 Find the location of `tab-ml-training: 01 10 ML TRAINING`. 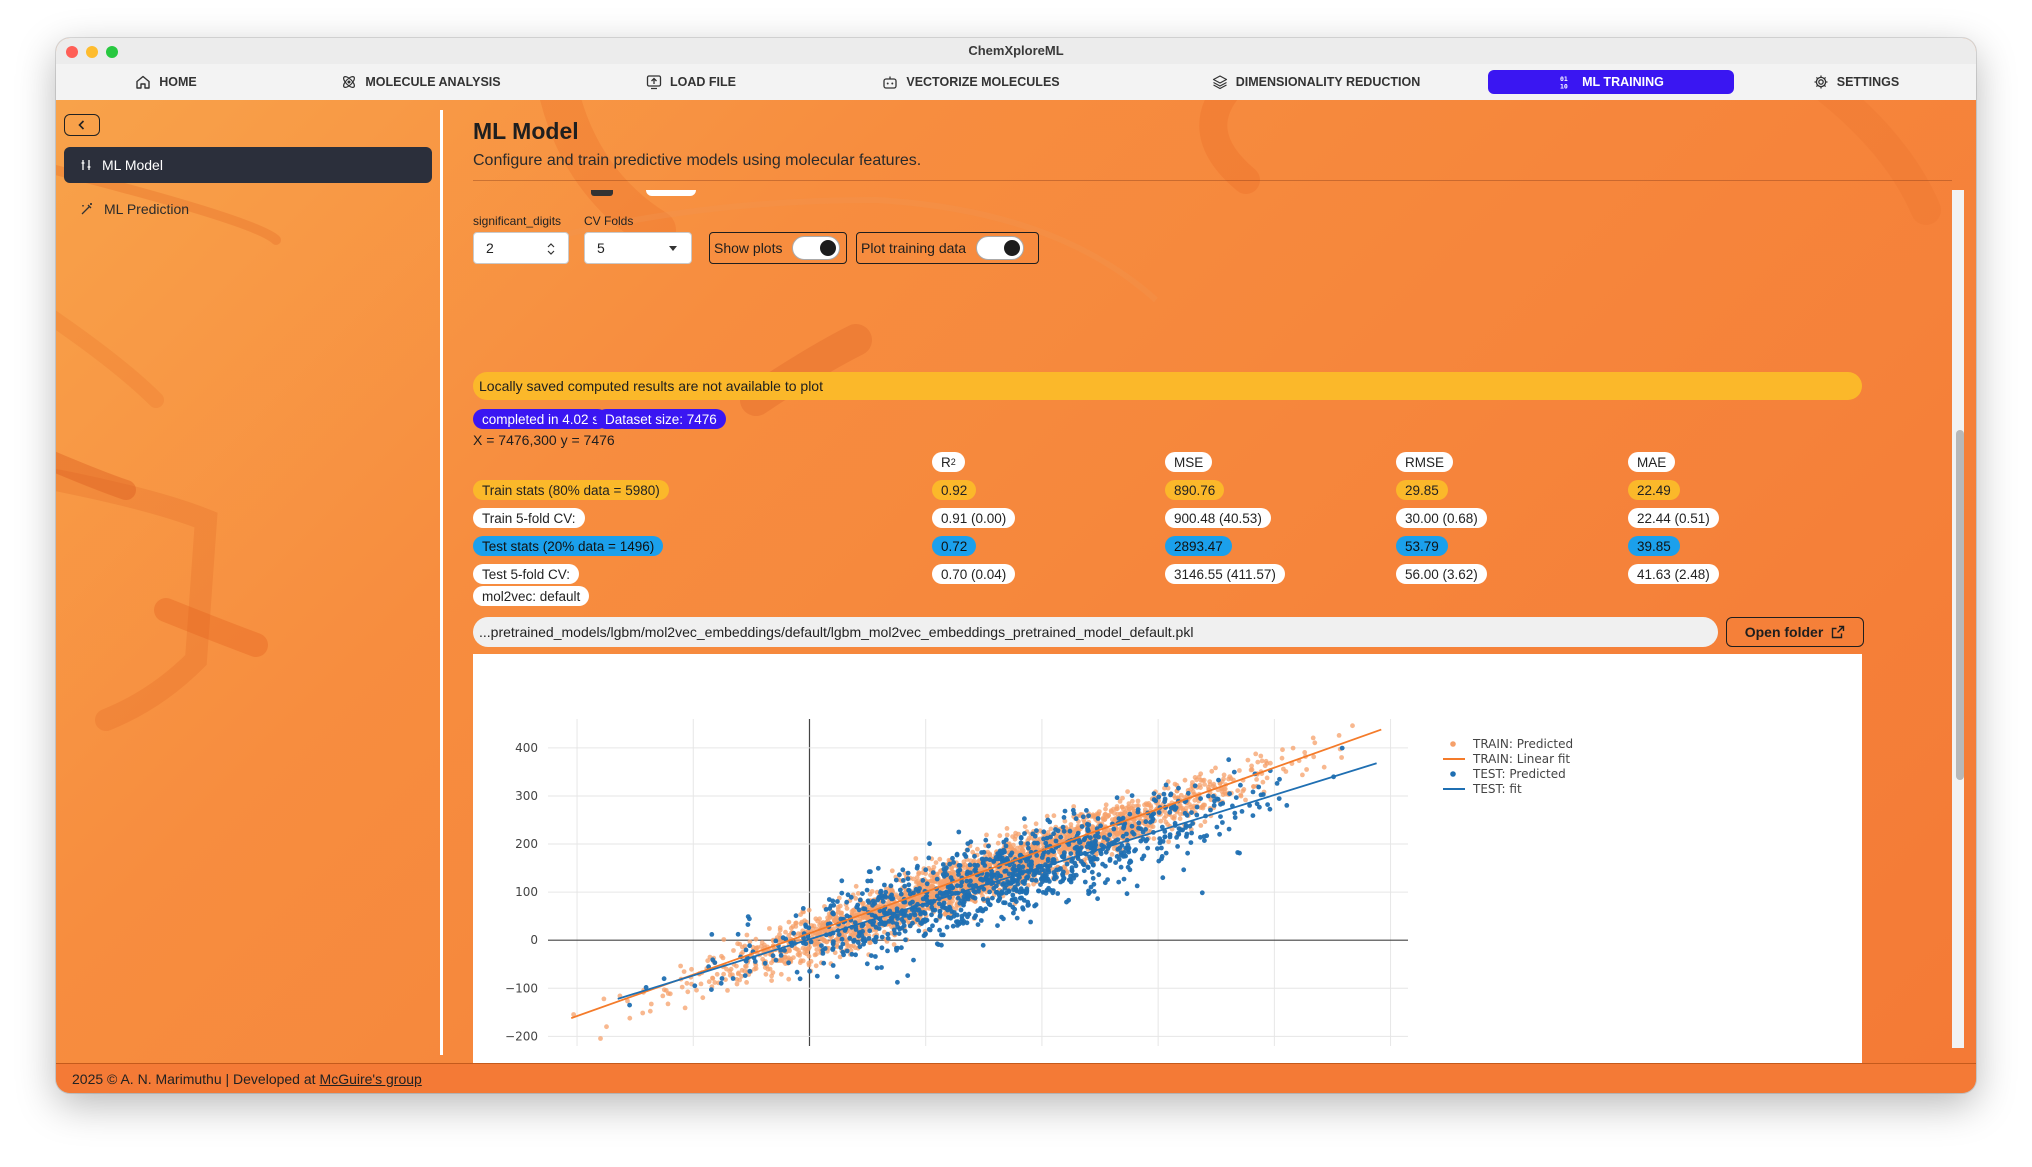

tab-ml-training: 01 10 ML TRAINING is located at coordinates (1611, 82).